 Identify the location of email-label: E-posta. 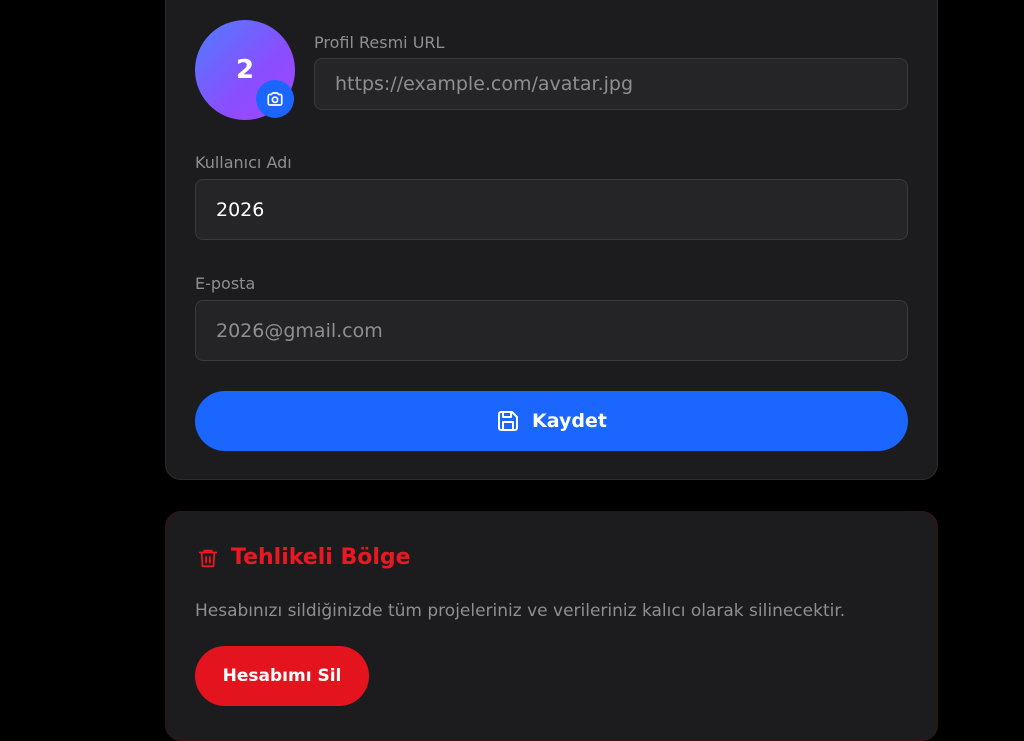
(225, 283).